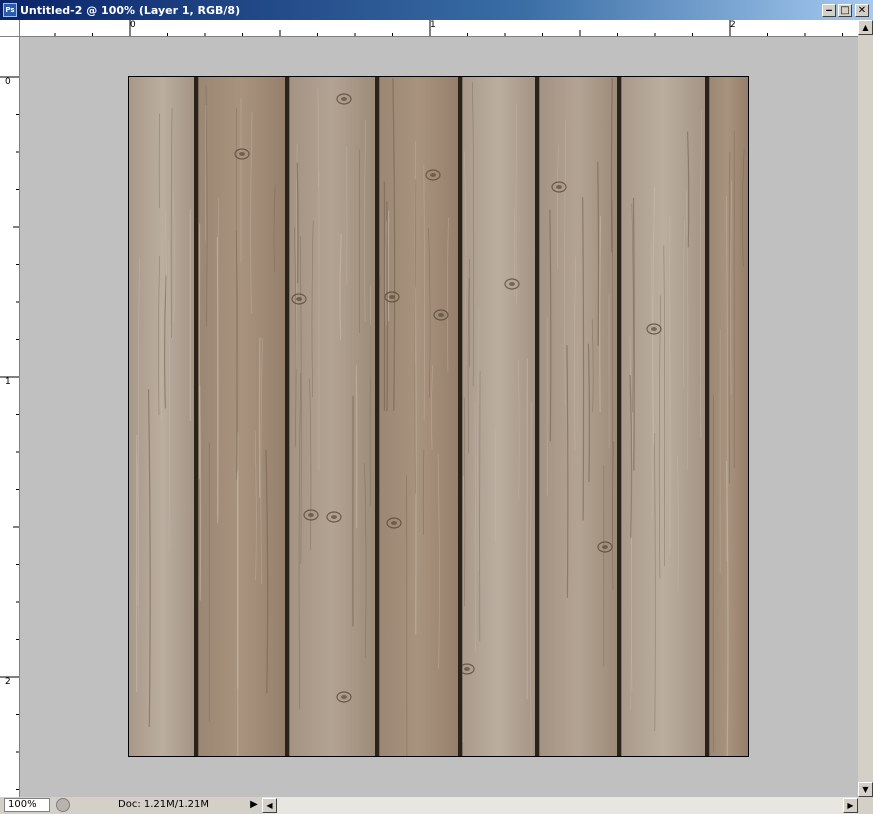 The width and height of the screenshot is (873, 814). I want to click on status-bar: 100% Doc: 1.21M/1.21M ▶, so click(131, 805).